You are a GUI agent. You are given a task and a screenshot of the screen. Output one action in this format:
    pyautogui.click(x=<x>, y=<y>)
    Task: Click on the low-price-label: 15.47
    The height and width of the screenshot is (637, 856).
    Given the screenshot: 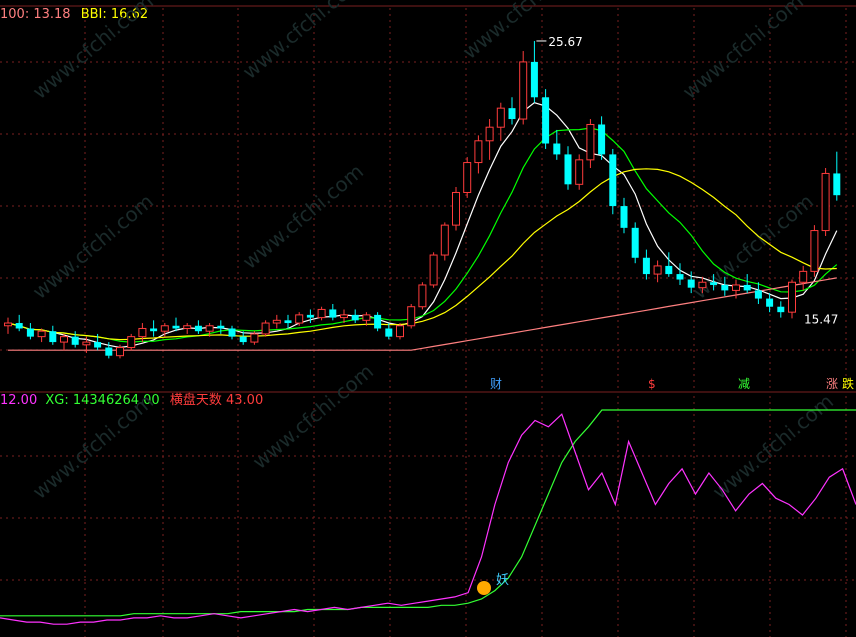 What is the action you would take?
    pyautogui.click(x=821, y=319)
    